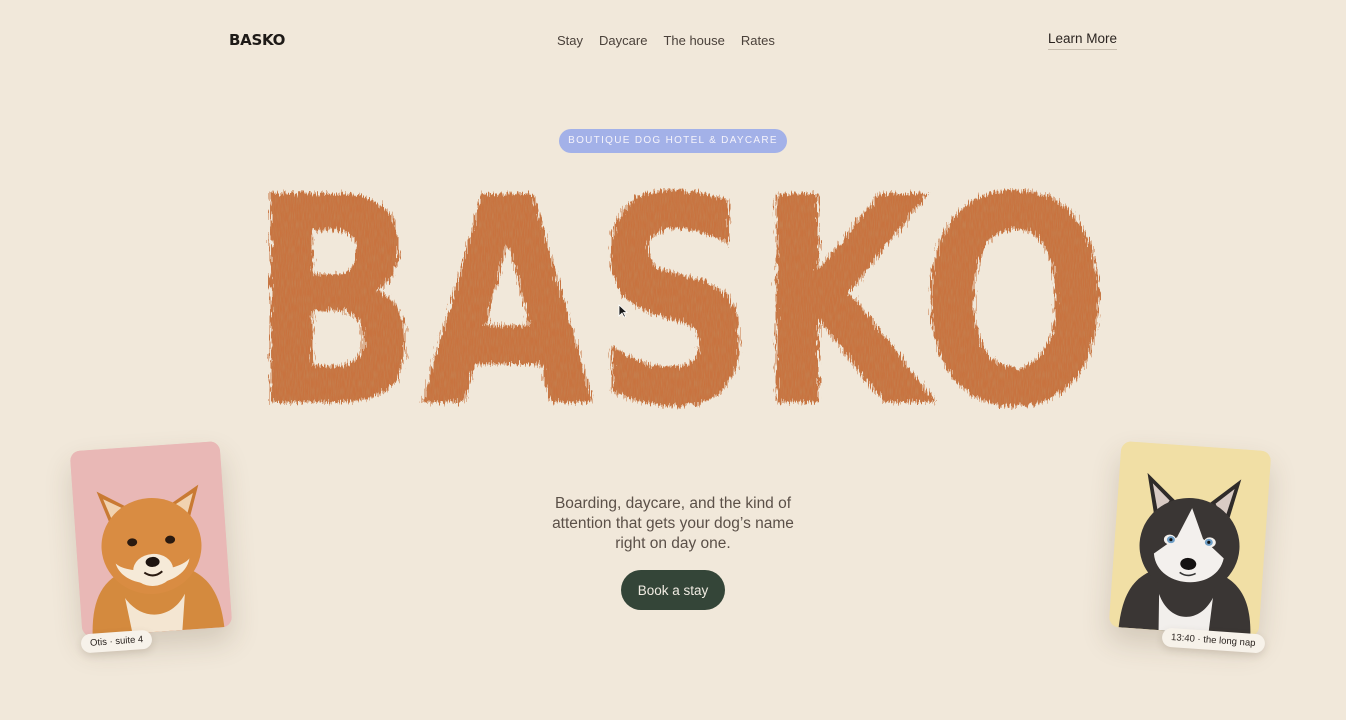  I want to click on book-stay-button: Book a stay, so click(673, 590).